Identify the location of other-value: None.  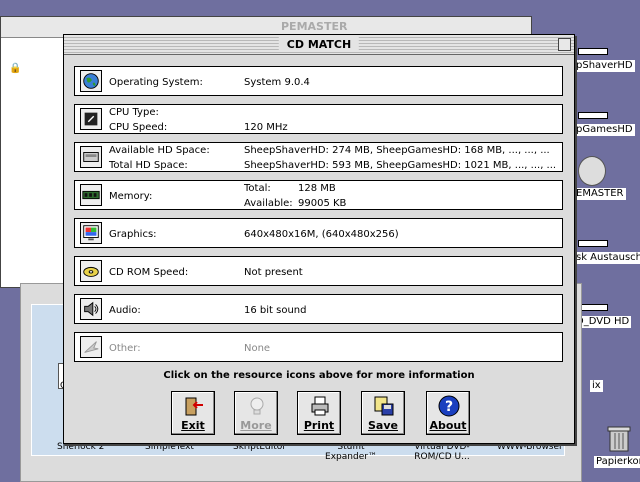
(257, 348).